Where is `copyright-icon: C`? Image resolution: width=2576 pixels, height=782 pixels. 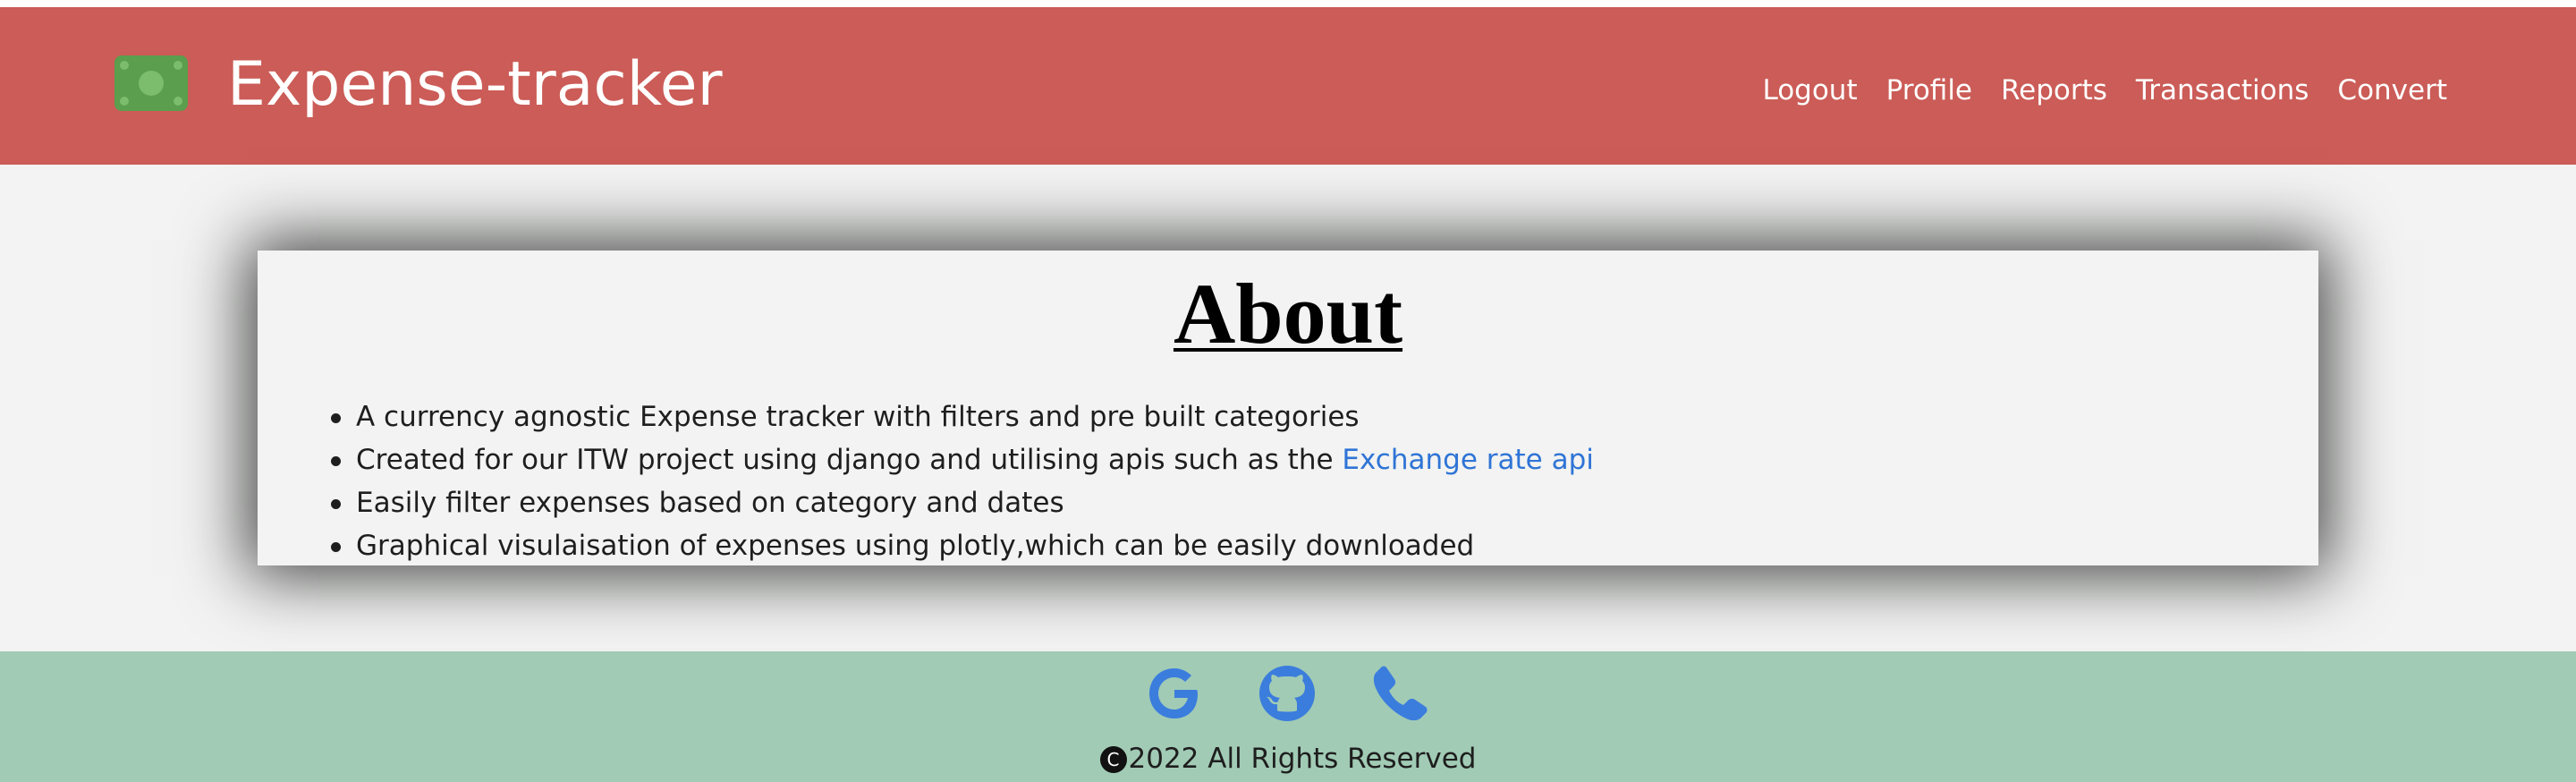 copyright-icon: C is located at coordinates (1113, 759).